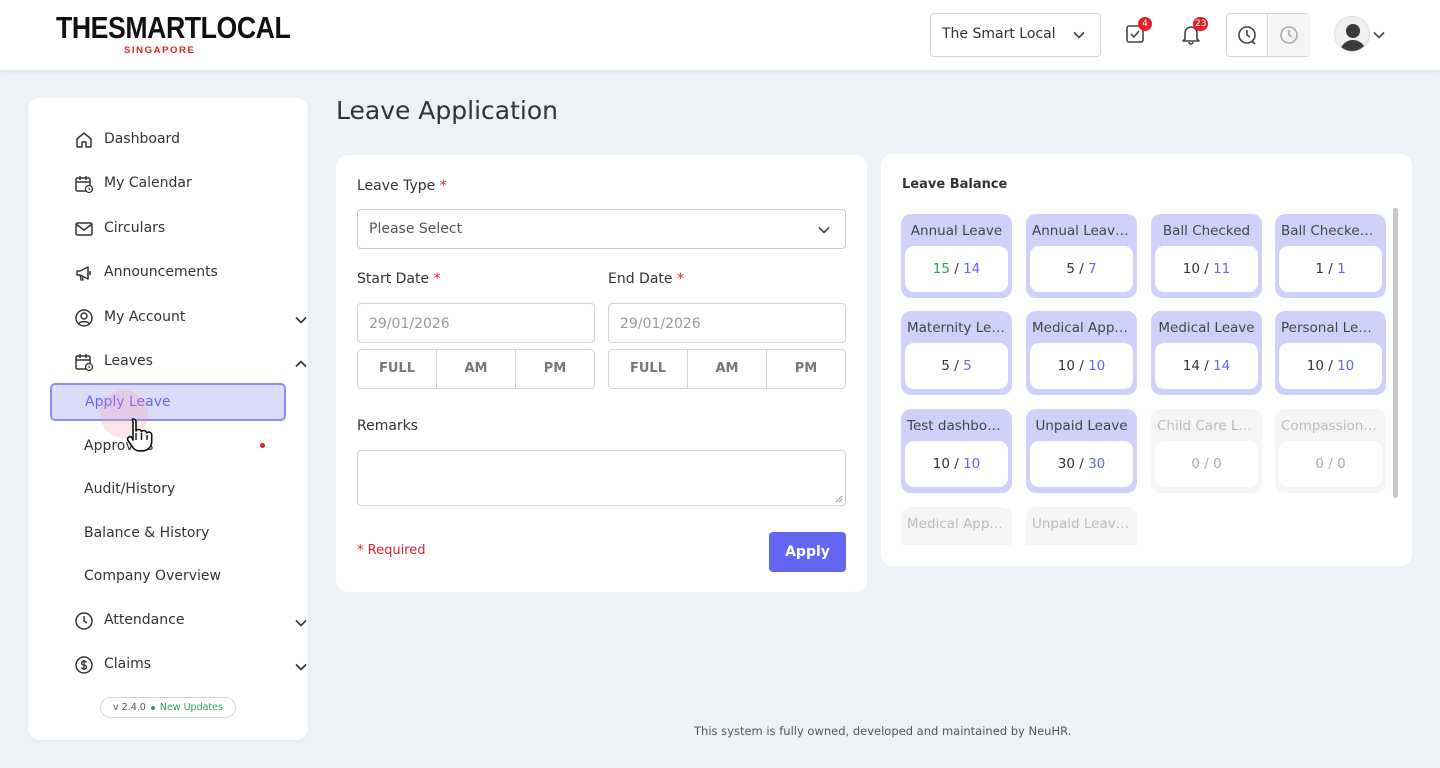 Image resolution: width=1440 pixels, height=768 pixels. Describe the element at coordinates (1206, 231) in the screenshot. I see `leave-tile-name: Ball Checked` at that location.